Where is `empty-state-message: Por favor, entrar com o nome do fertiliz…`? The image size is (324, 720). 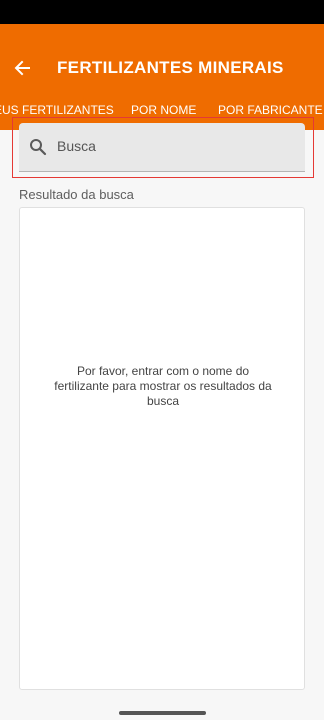
empty-state-message: Por favor, entrar com o nome do fertiliz… is located at coordinates (163, 386).